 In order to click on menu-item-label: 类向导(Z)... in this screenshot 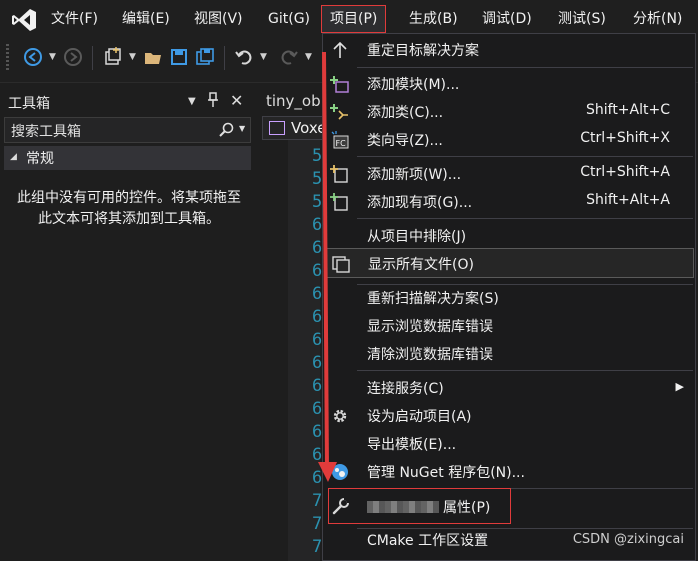, I will do `click(405, 141)`.